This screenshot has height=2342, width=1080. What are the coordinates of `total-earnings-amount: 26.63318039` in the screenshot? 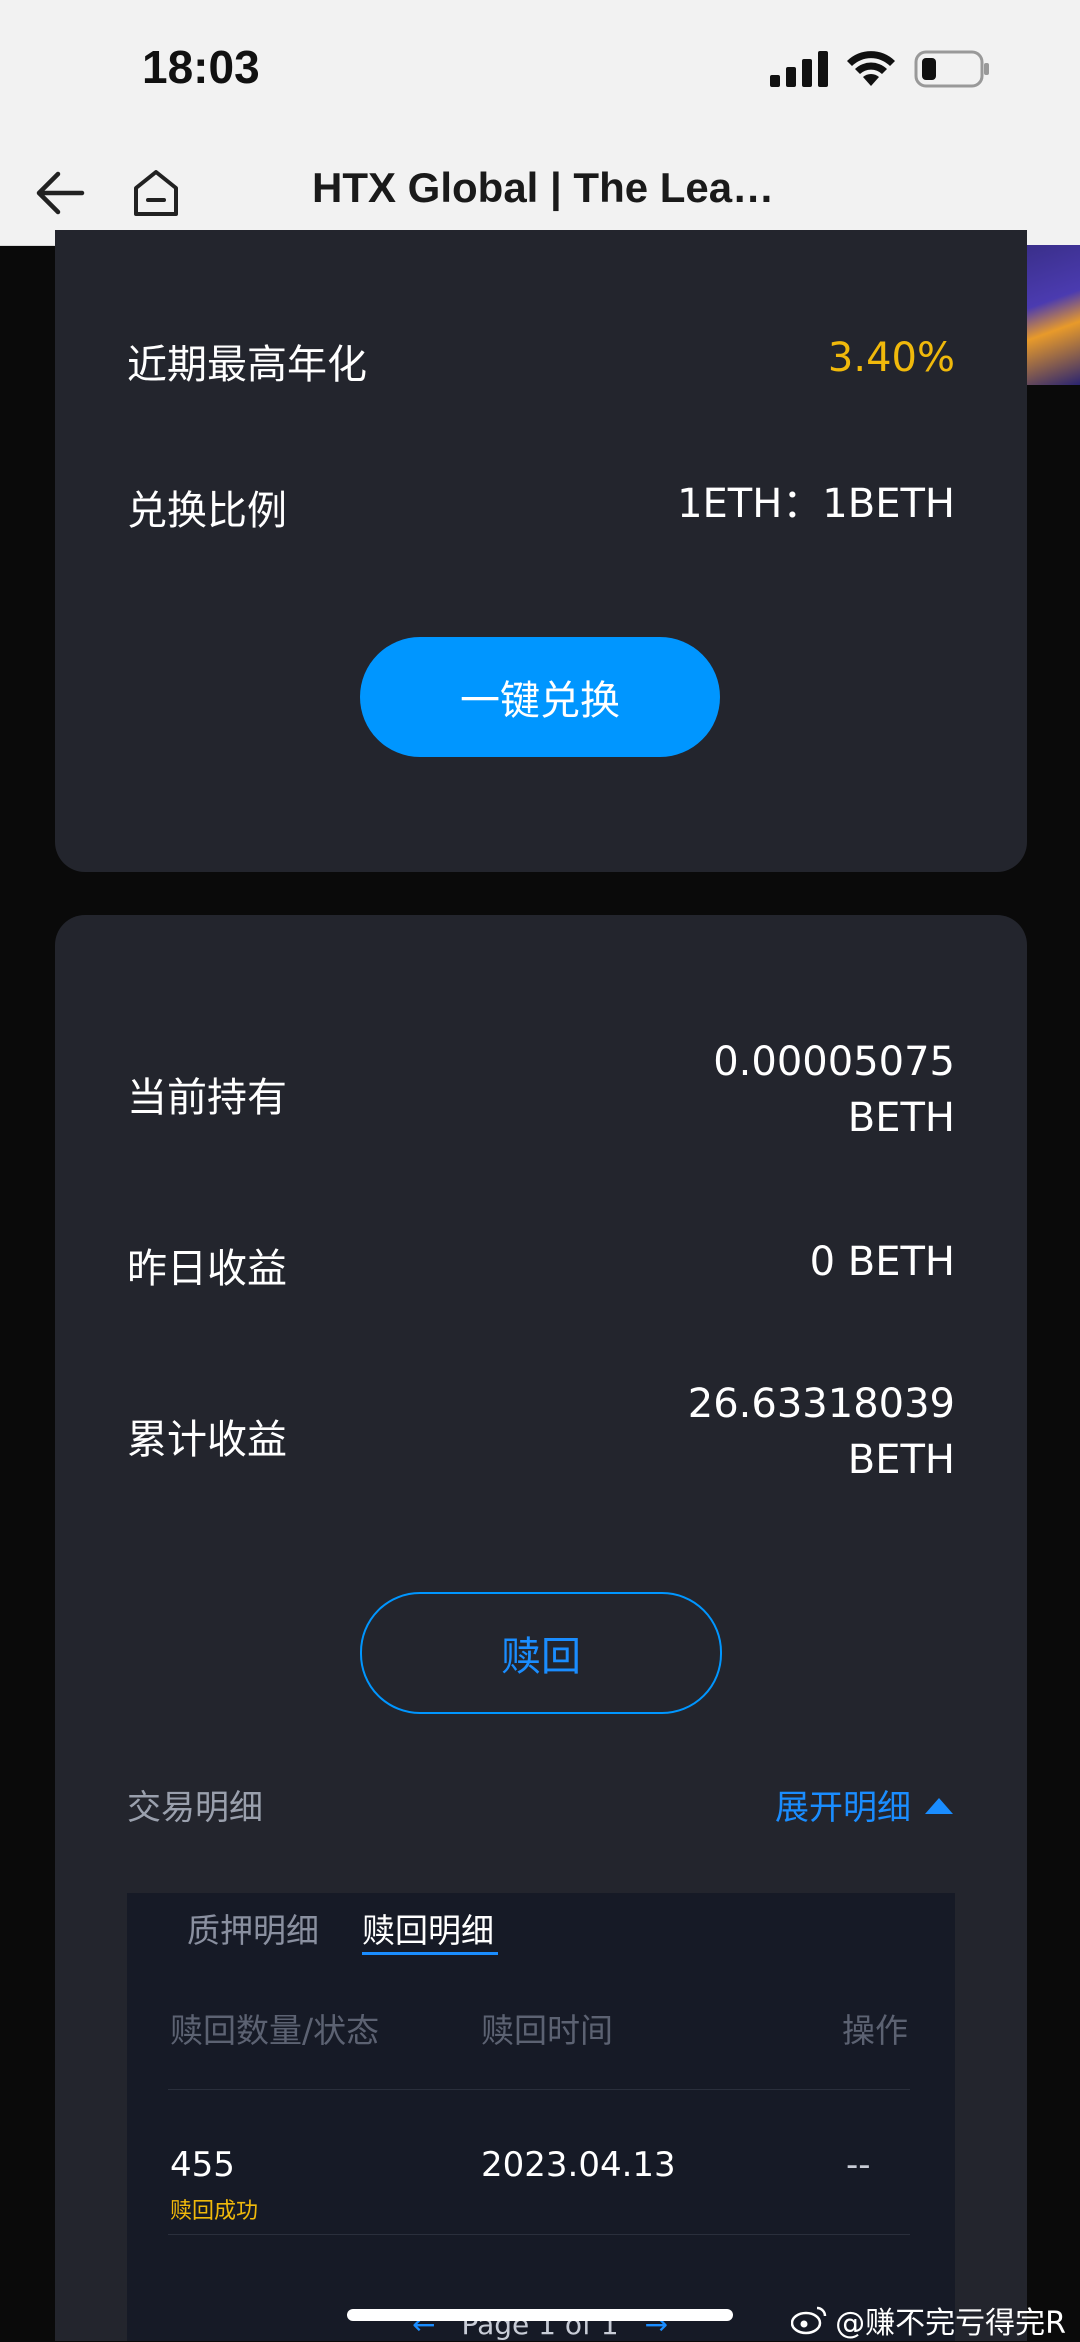 It's located at (821, 1404).